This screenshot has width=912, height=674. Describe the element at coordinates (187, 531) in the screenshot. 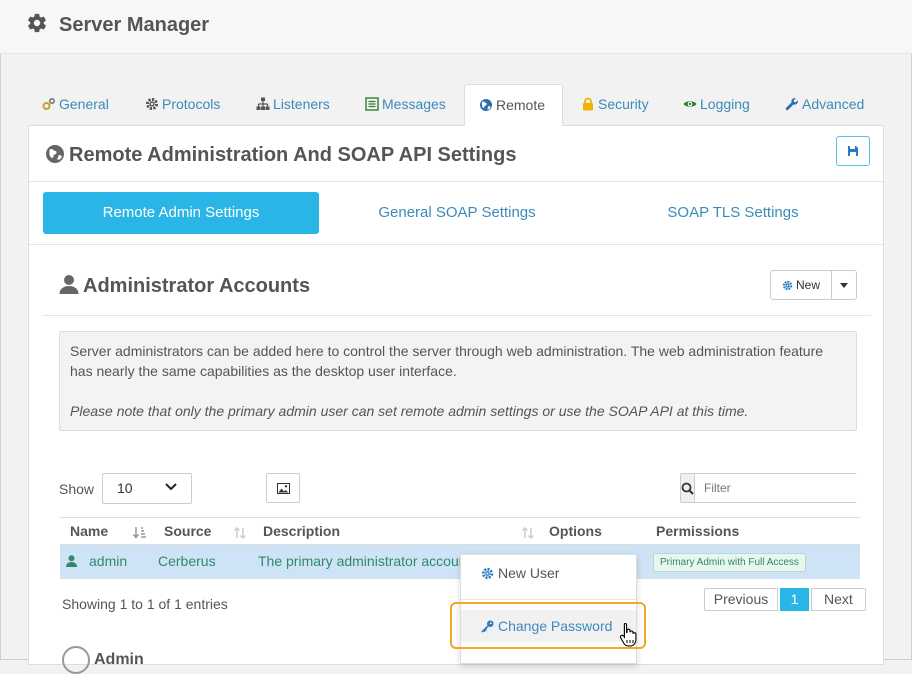

I see `column-header-source: Source` at that location.